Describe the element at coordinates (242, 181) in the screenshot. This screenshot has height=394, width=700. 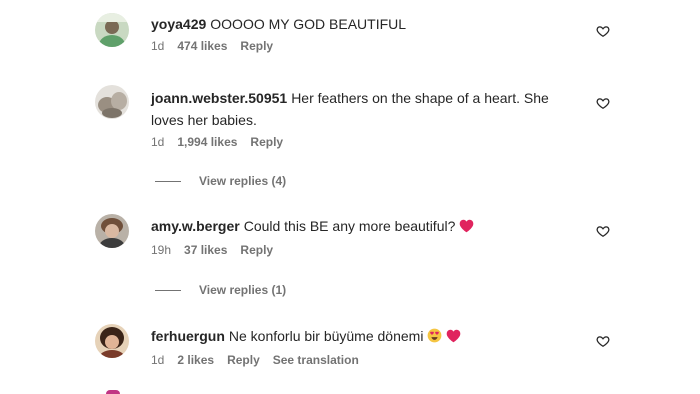
I see `view-replies-label: View replies (4)` at that location.